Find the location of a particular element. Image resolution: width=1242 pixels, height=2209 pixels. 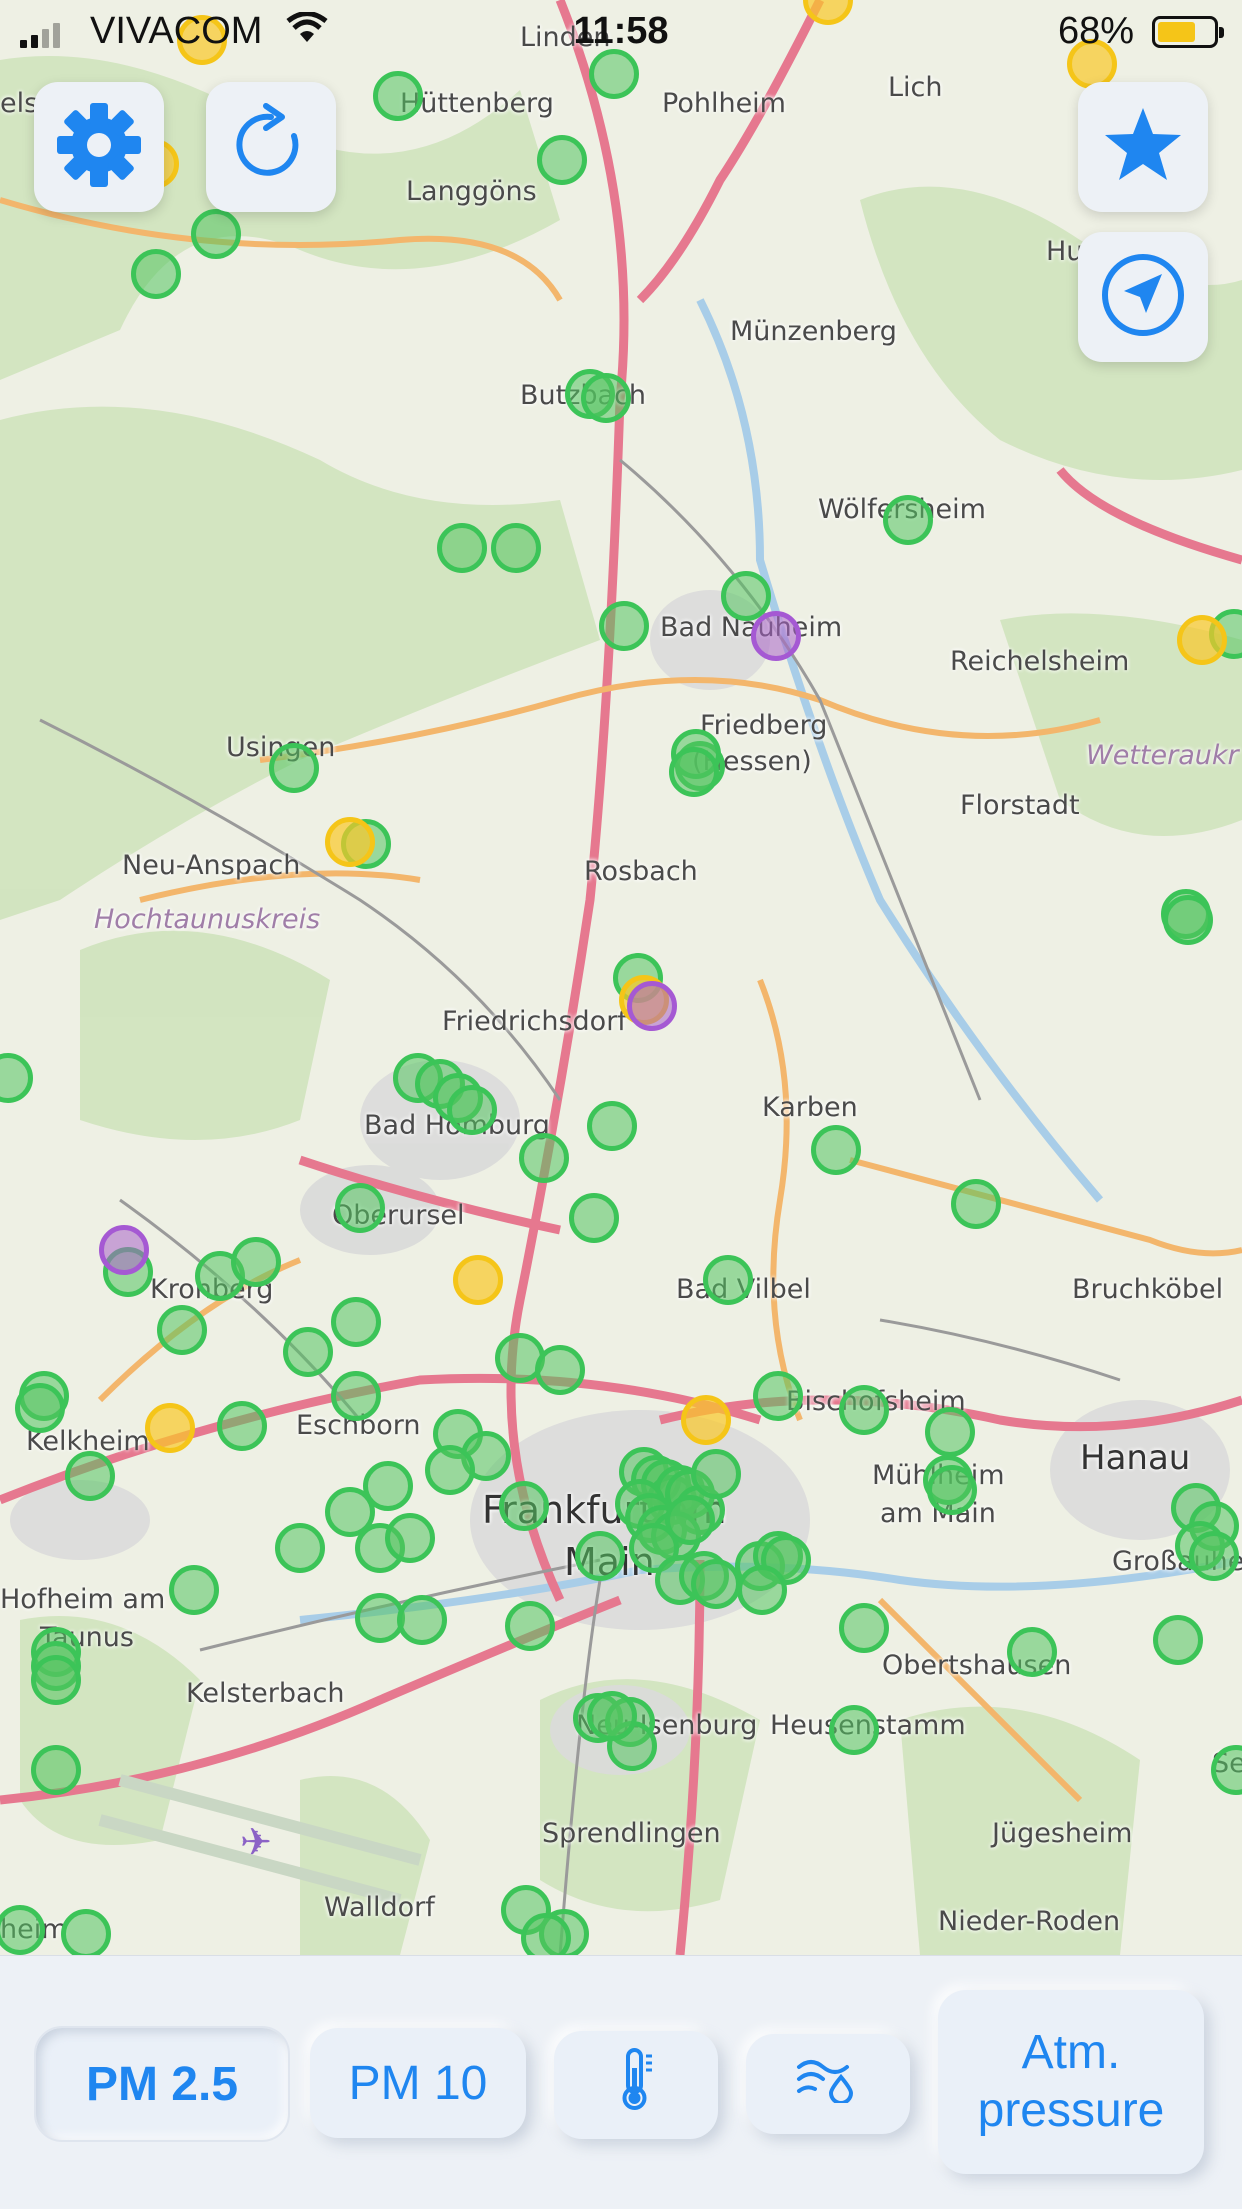

battery-icon is located at coordinates (1188, 32).